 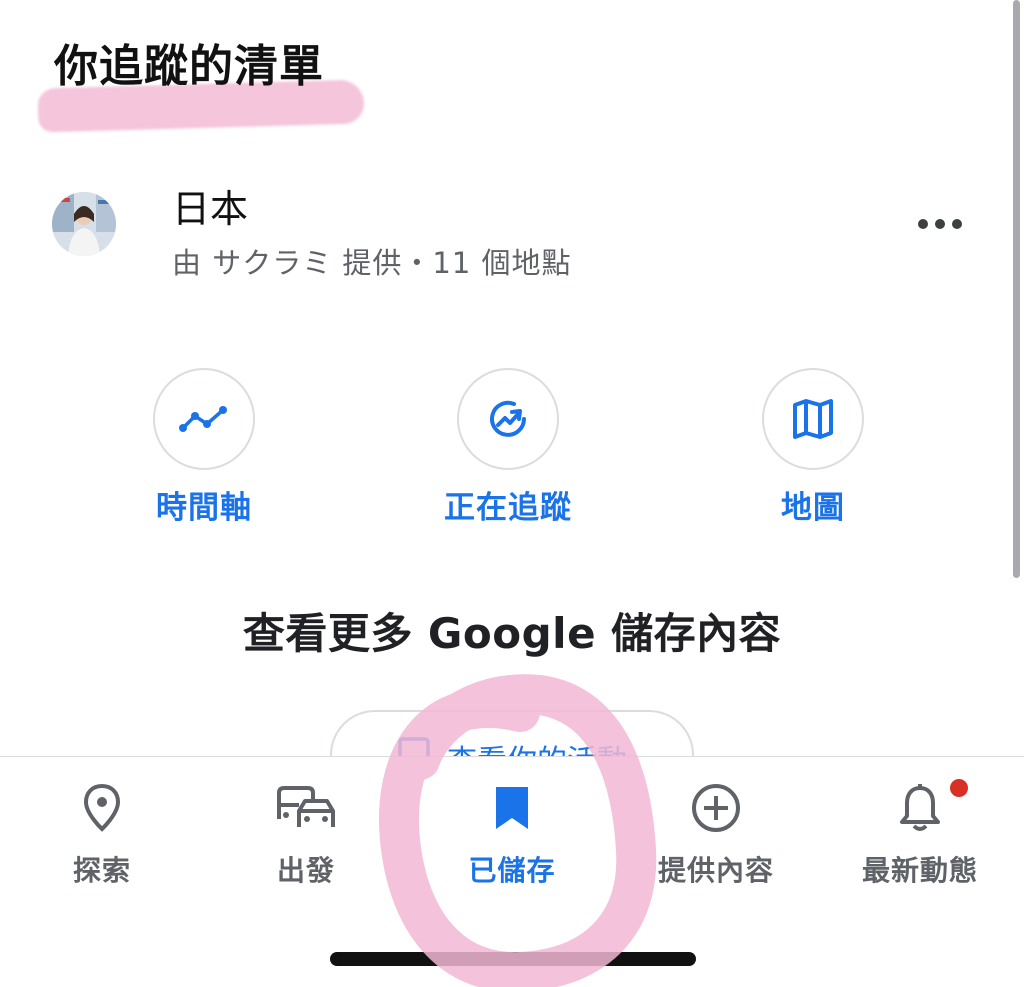 I want to click on nav-go-label: 出發, so click(x=305, y=870).